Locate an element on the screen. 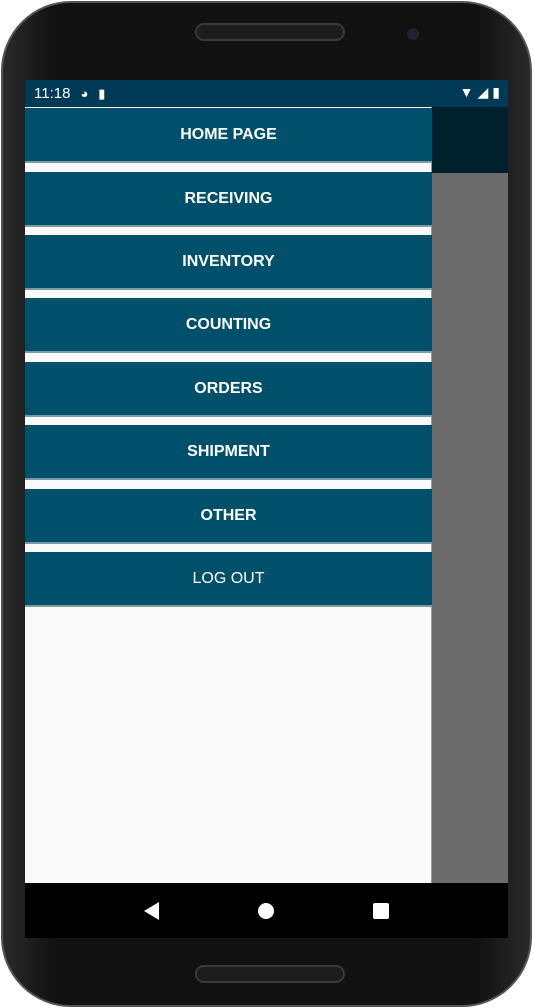  receiving-button: RECEIVING is located at coordinates (228, 199).